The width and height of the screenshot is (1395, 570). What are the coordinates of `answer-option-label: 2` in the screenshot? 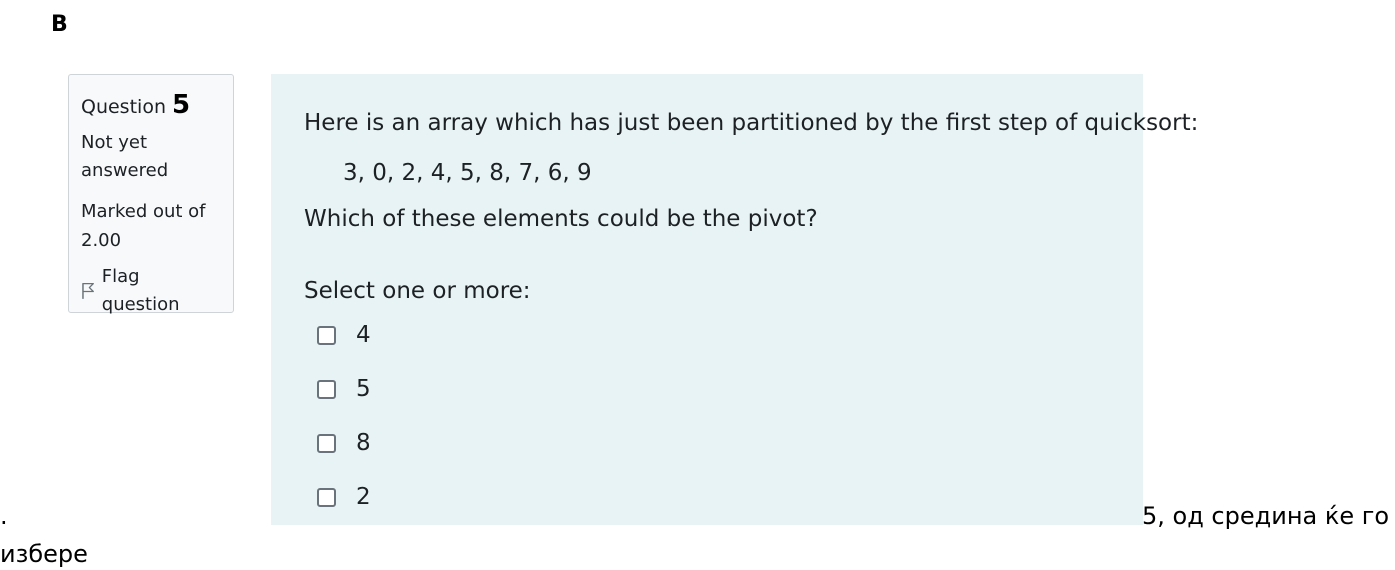 It's located at (363, 497).